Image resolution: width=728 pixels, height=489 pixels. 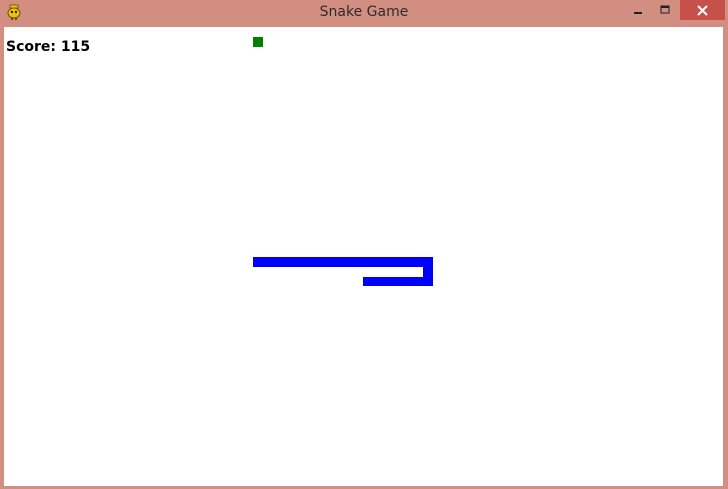 I want to click on window-title: Snake Game, so click(x=364, y=12).